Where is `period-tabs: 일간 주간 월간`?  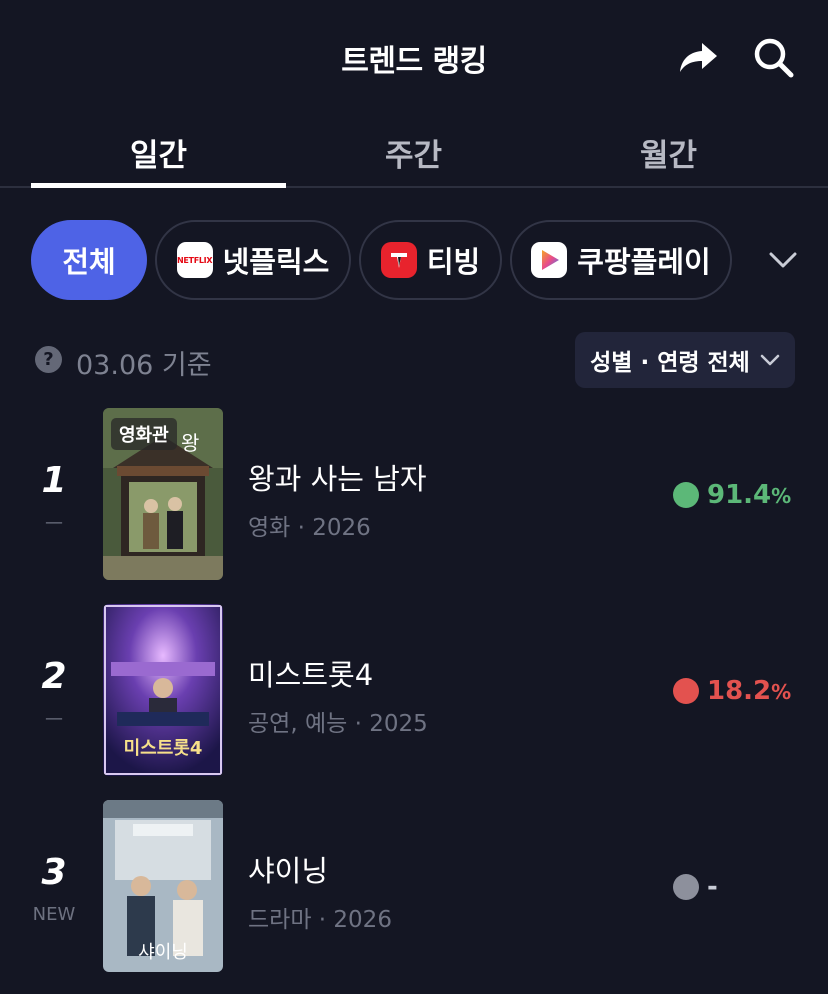
period-tabs: 일간 주간 월간 is located at coordinates (414, 150).